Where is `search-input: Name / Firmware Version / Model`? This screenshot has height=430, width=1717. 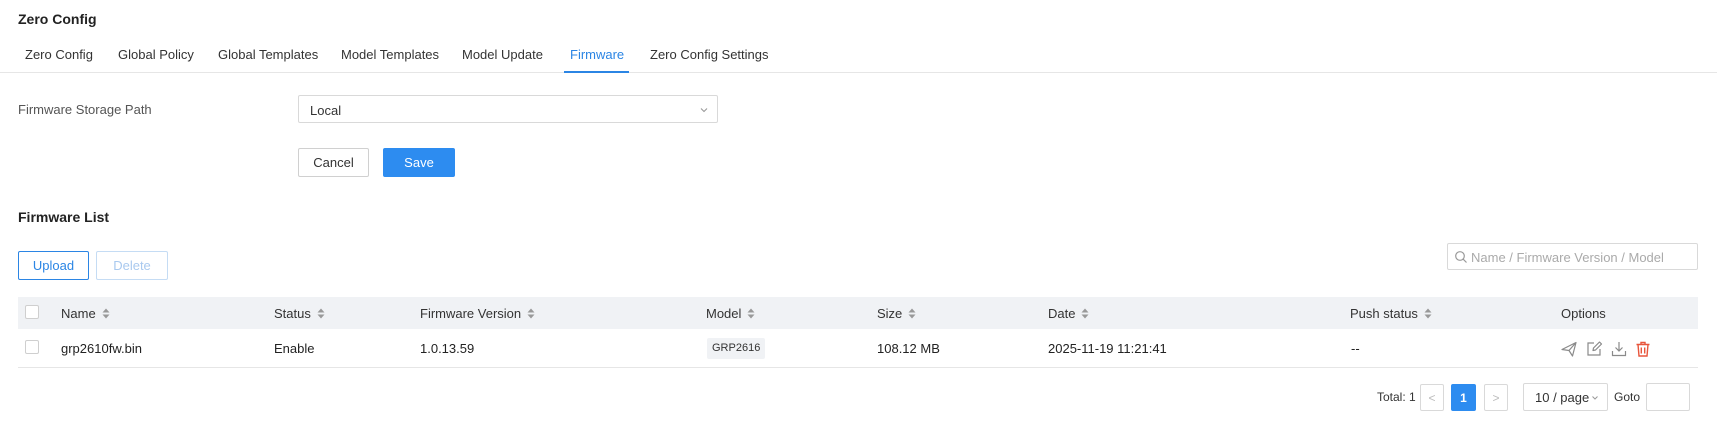 search-input: Name / Firmware Version / Model is located at coordinates (1572, 256).